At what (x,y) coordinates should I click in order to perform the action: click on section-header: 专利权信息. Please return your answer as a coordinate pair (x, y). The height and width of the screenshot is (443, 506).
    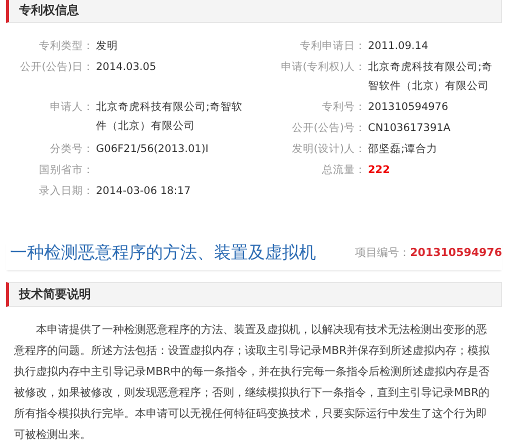
    Looking at the image, I should click on (254, 11).